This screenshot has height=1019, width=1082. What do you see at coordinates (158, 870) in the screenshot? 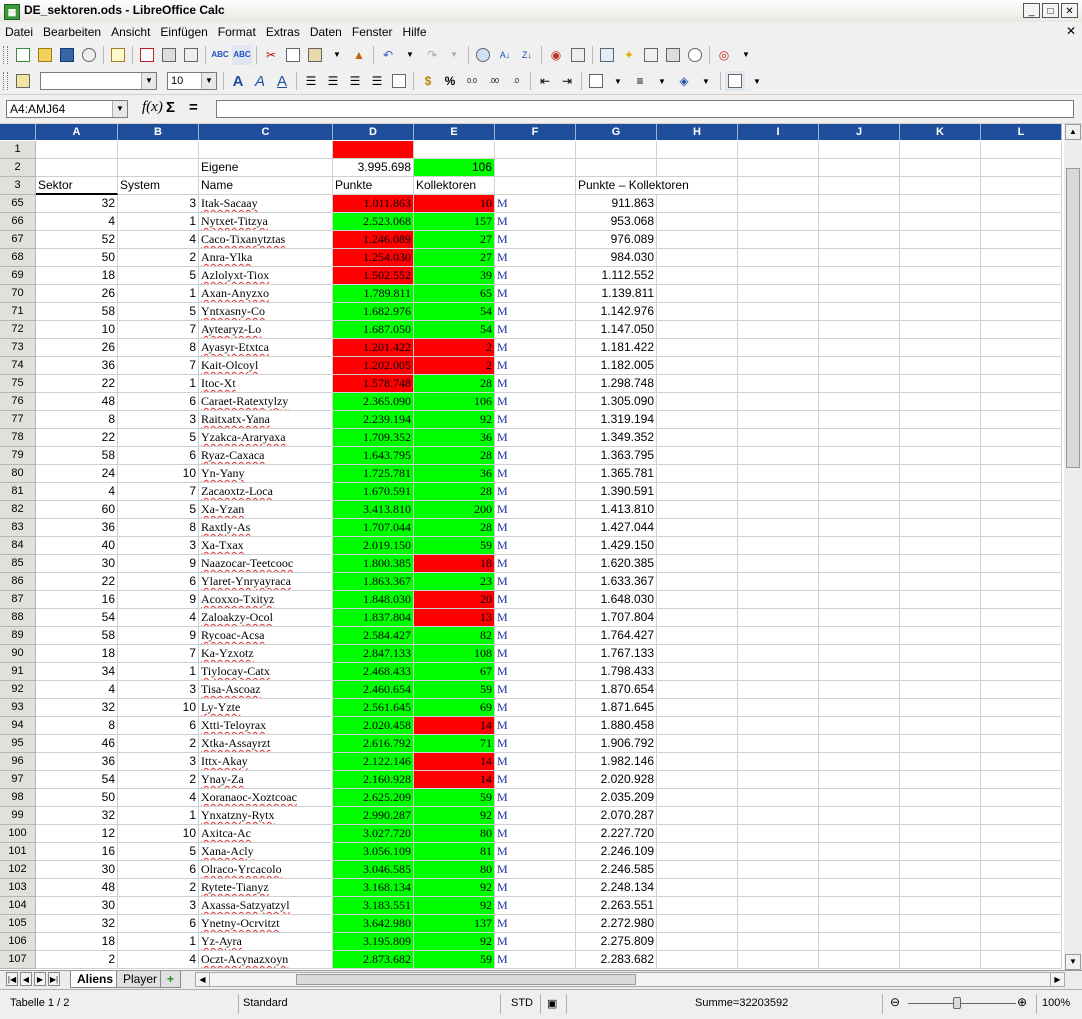
I see `cell-system: 6` at bounding box center [158, 870].